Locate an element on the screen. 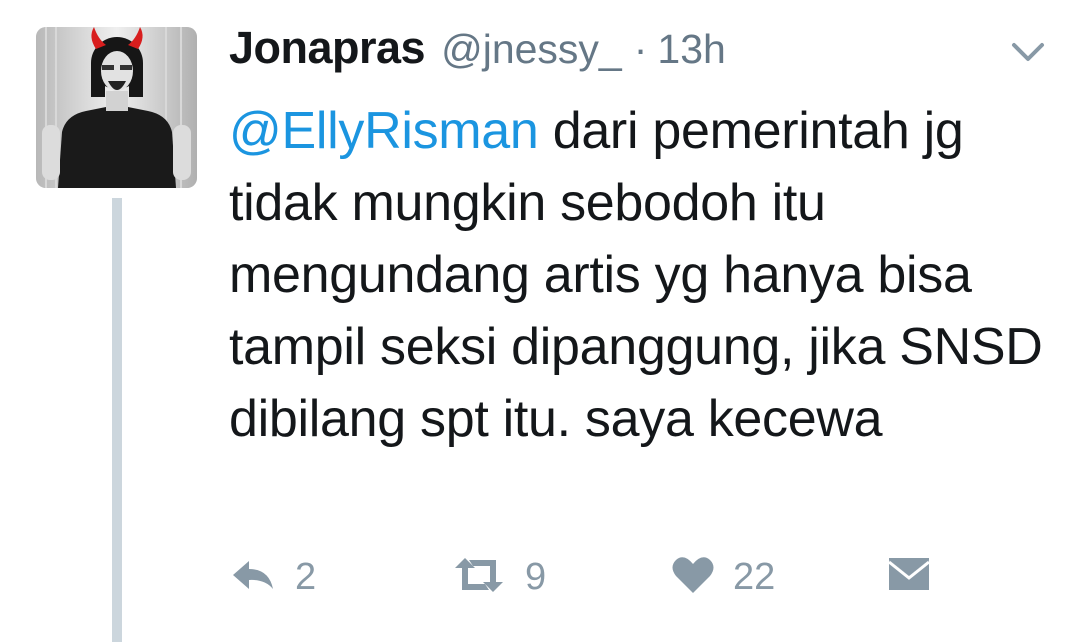 The image size is (1080, 642). retweet-icon is located at coordinates (479, 577).